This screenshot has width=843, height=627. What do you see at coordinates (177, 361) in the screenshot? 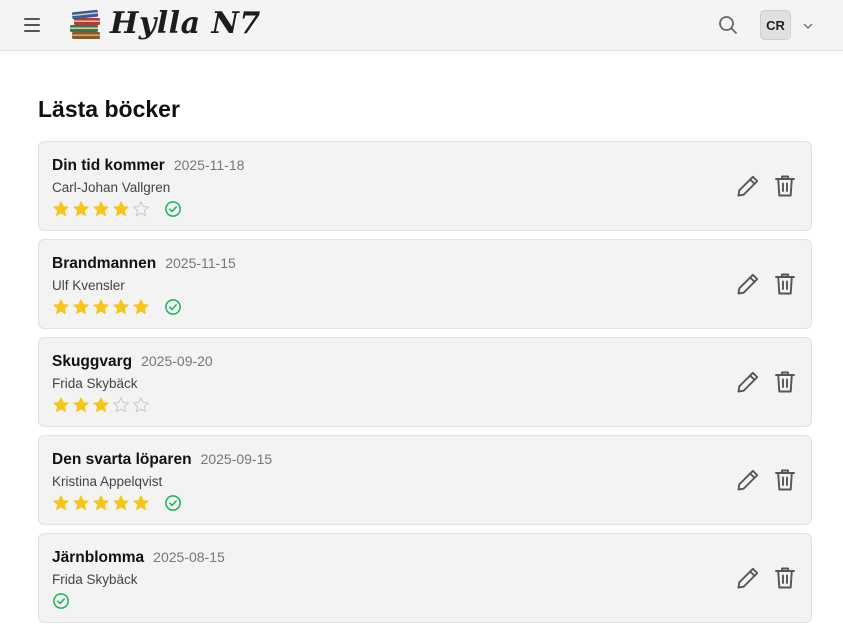
I see `book-read-date: 2025-09-20` at bounding box center [177, 361].